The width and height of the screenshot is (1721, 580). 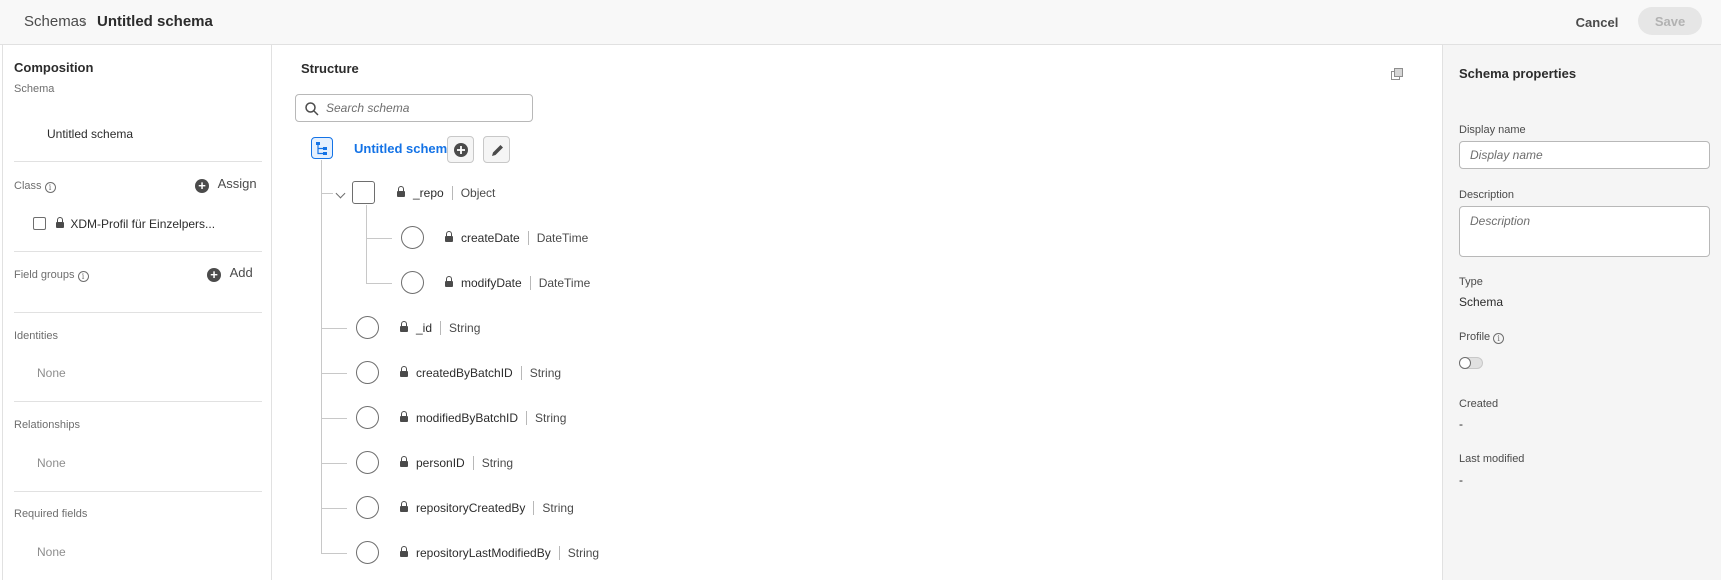 What do you see at coordinates (34, 89) in the screenshot?
I see `schema-label: Schema` at bounding box center [34, 89].